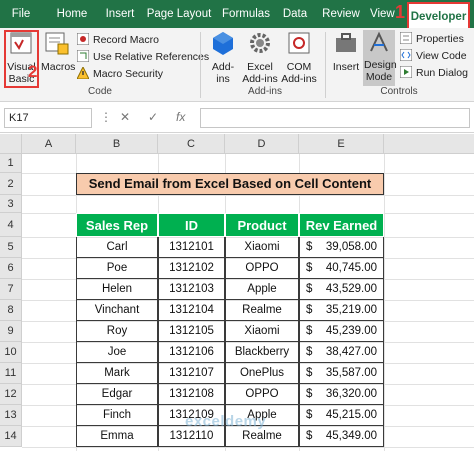  What do you see at coordinates (341, 247) in the screenshot?
I see `cell-rev-earned: $39,058.00` at bounding box center [341, 247].